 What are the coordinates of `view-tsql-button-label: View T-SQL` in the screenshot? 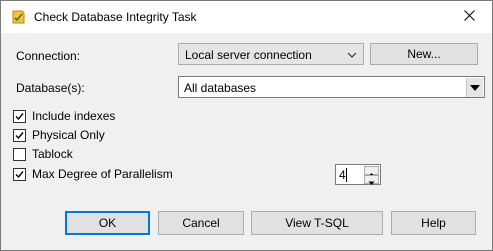 It's located at (317, 223).